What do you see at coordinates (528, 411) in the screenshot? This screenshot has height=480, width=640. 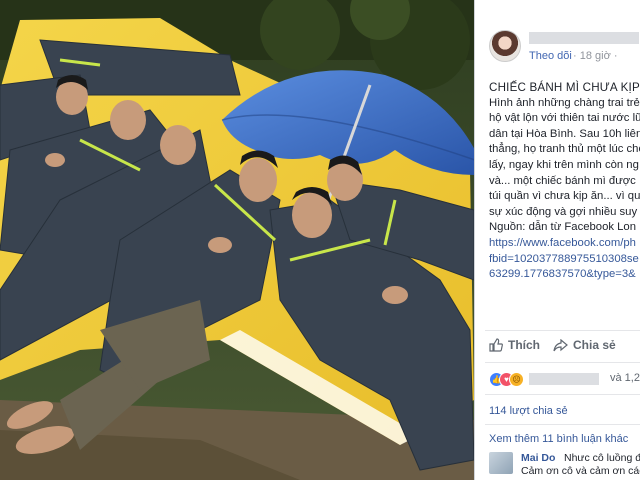 I see `share-count-link: 114 lượt chia sẻ` at bounding box center [528, 411].